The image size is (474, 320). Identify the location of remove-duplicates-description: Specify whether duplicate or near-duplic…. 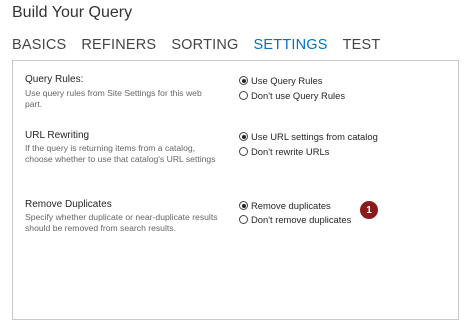
(121, 222).